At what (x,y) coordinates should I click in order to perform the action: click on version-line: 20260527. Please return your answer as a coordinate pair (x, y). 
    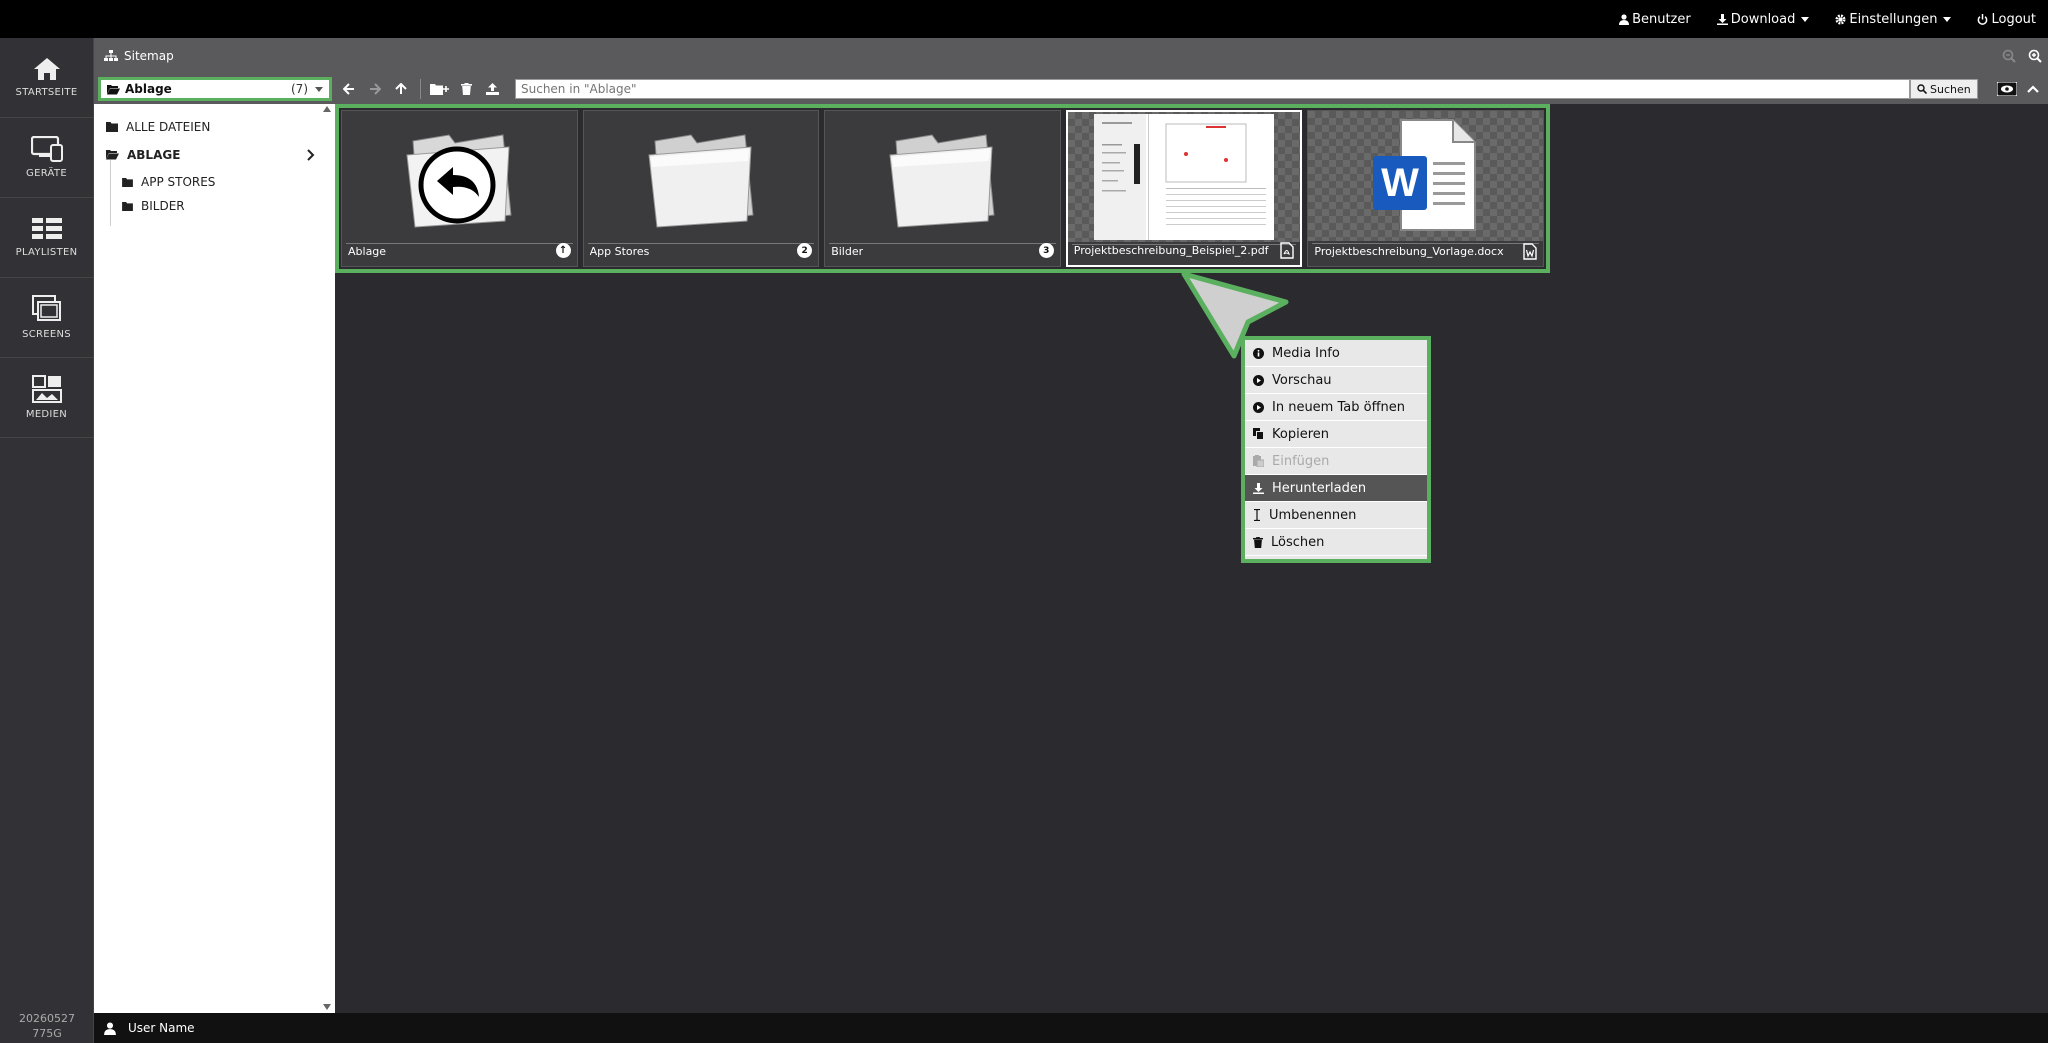
    Looking at the image, I should click on (47, 1018).